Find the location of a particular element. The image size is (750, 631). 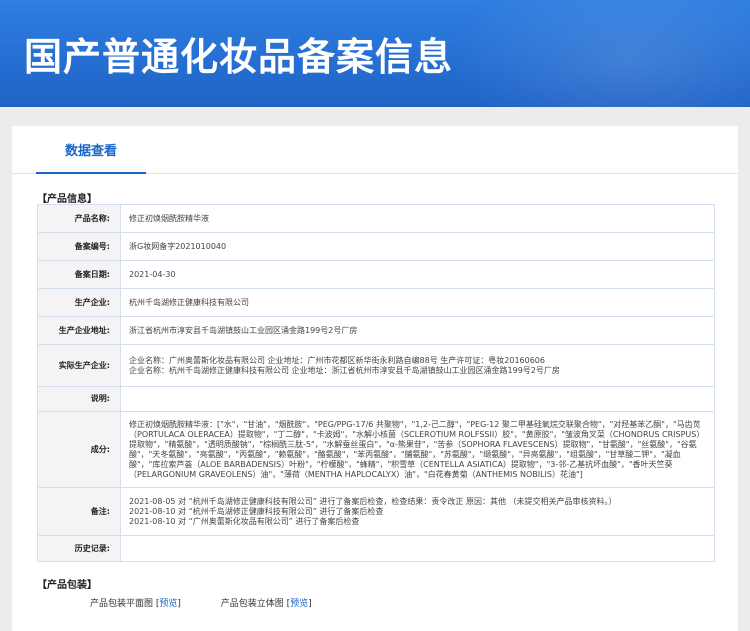

table-row: 生产企业地址: 浙江省杭州市淳安县千岛湖镇鼓山工业园区涌金路199号2号厂房 is located at coordinates (376, 330).